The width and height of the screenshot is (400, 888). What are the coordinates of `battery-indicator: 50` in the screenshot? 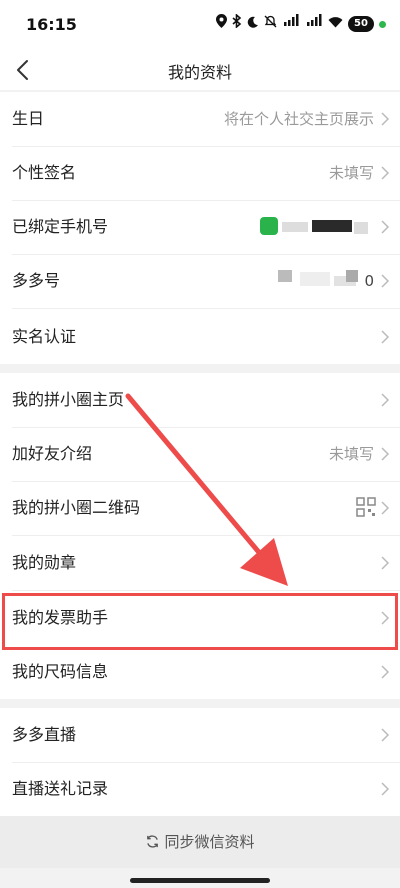 It's located at (361, 24).